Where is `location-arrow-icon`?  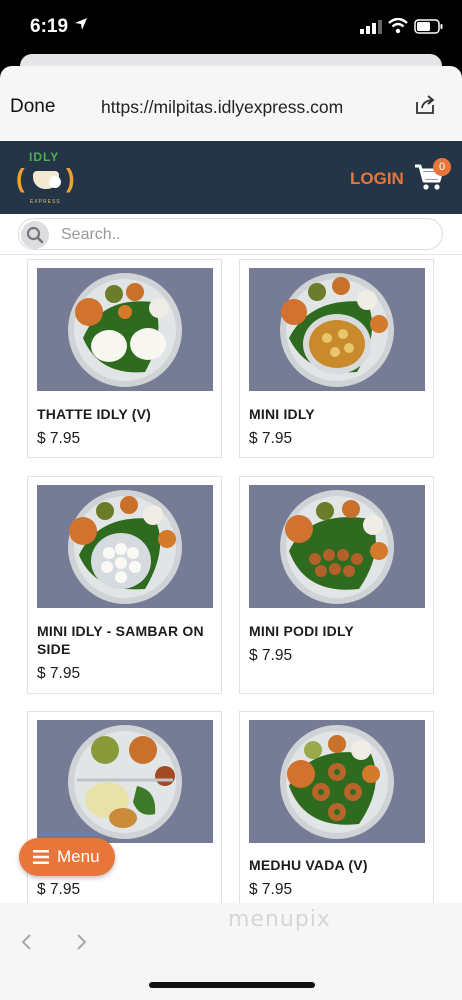
location-arrow-icon is located at coordinates (81, 24).